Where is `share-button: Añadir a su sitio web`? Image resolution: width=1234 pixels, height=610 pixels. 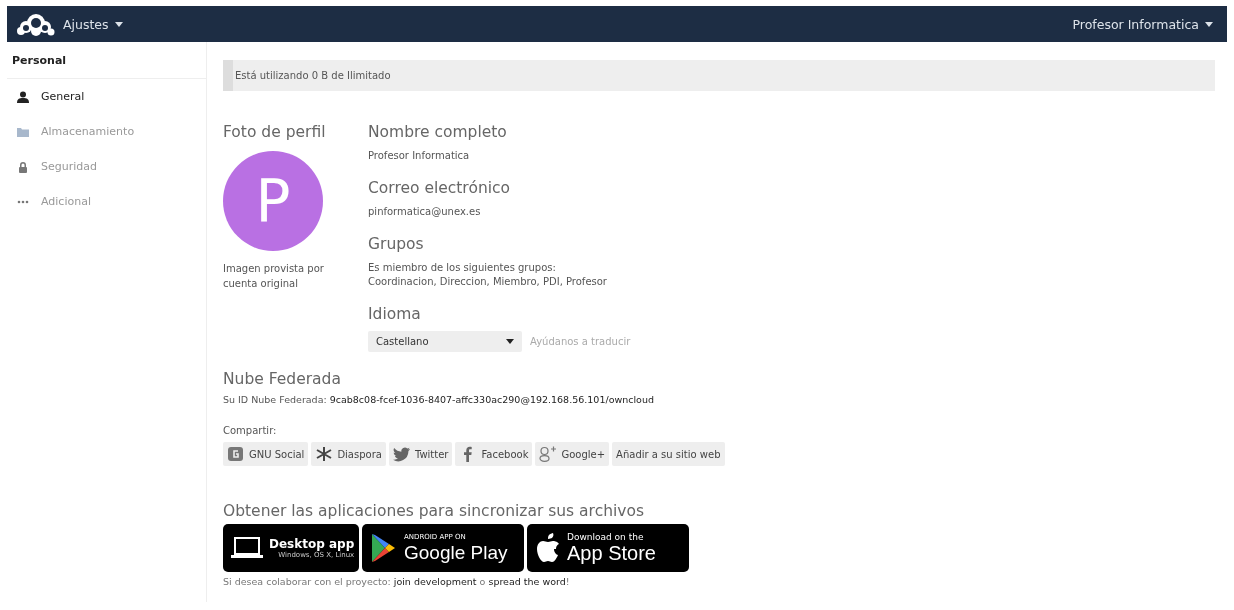
share-button: Añadir a su sitio web is located at coordinates (668, 454).